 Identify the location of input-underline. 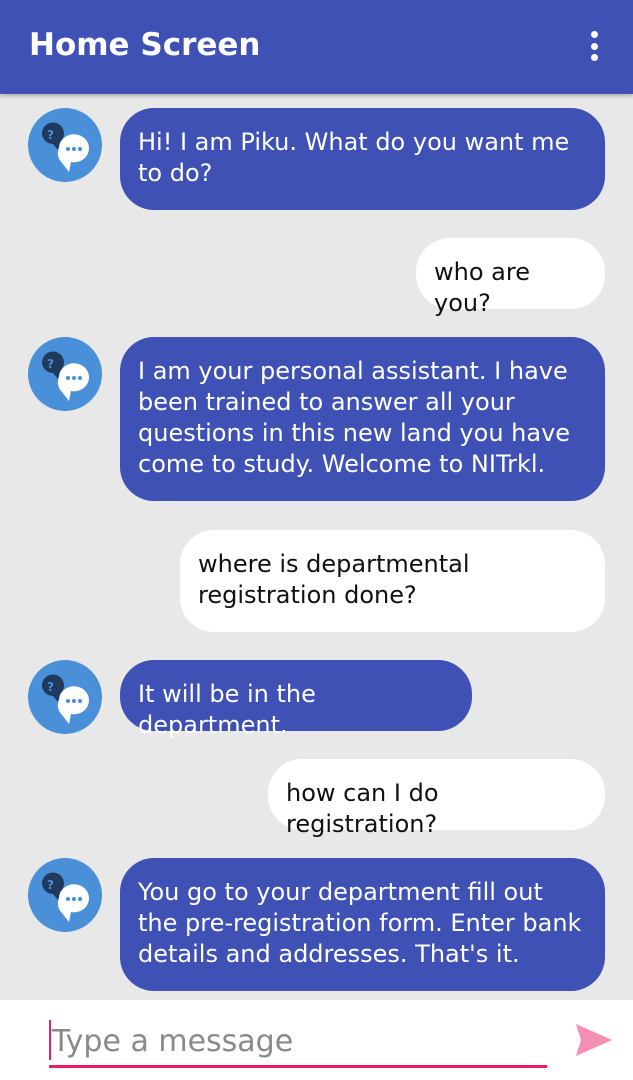
(298, 1066).